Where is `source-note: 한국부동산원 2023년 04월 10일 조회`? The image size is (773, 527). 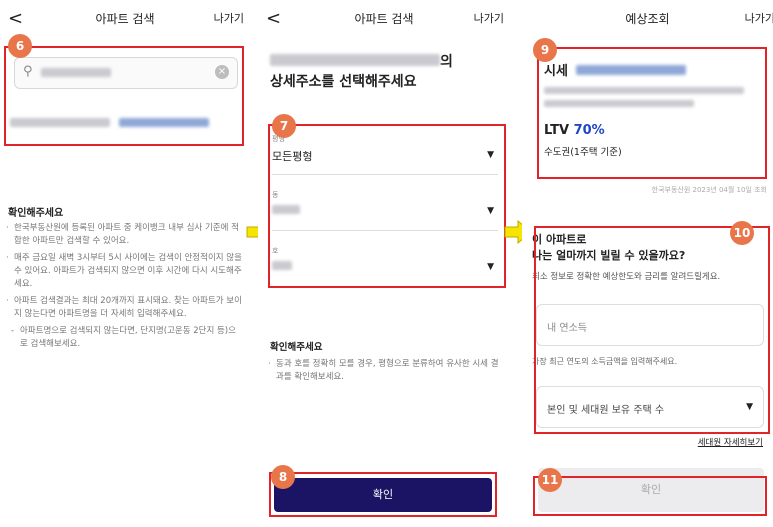
source-note: 한국부동산원 2023년 04월 10일 조회 is located at coordinates (709, 190).